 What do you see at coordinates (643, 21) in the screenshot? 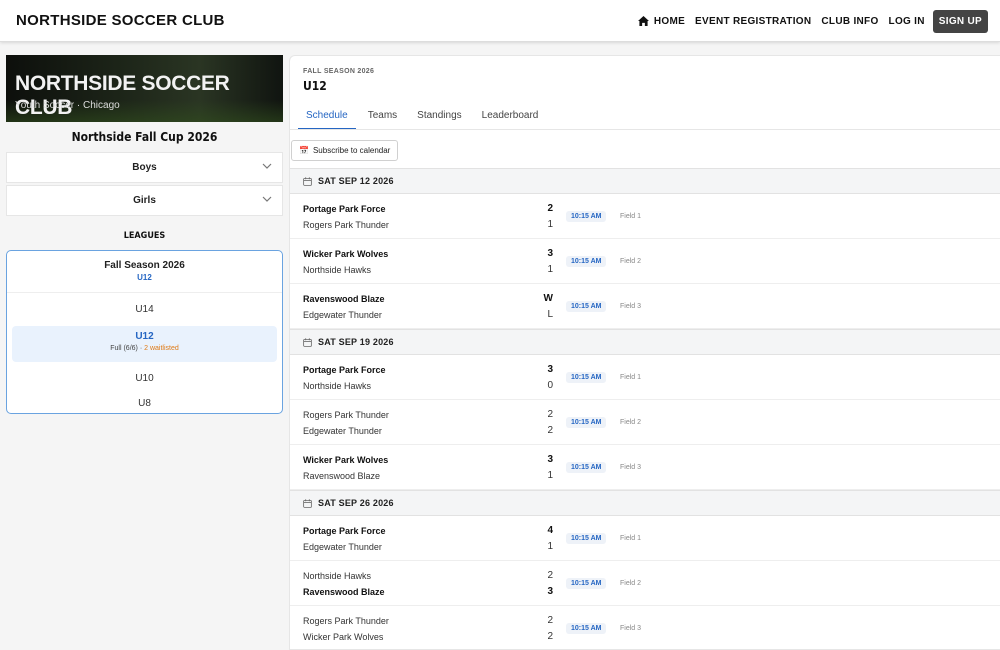
I see `home-icon` at bounding box center [643, 21].